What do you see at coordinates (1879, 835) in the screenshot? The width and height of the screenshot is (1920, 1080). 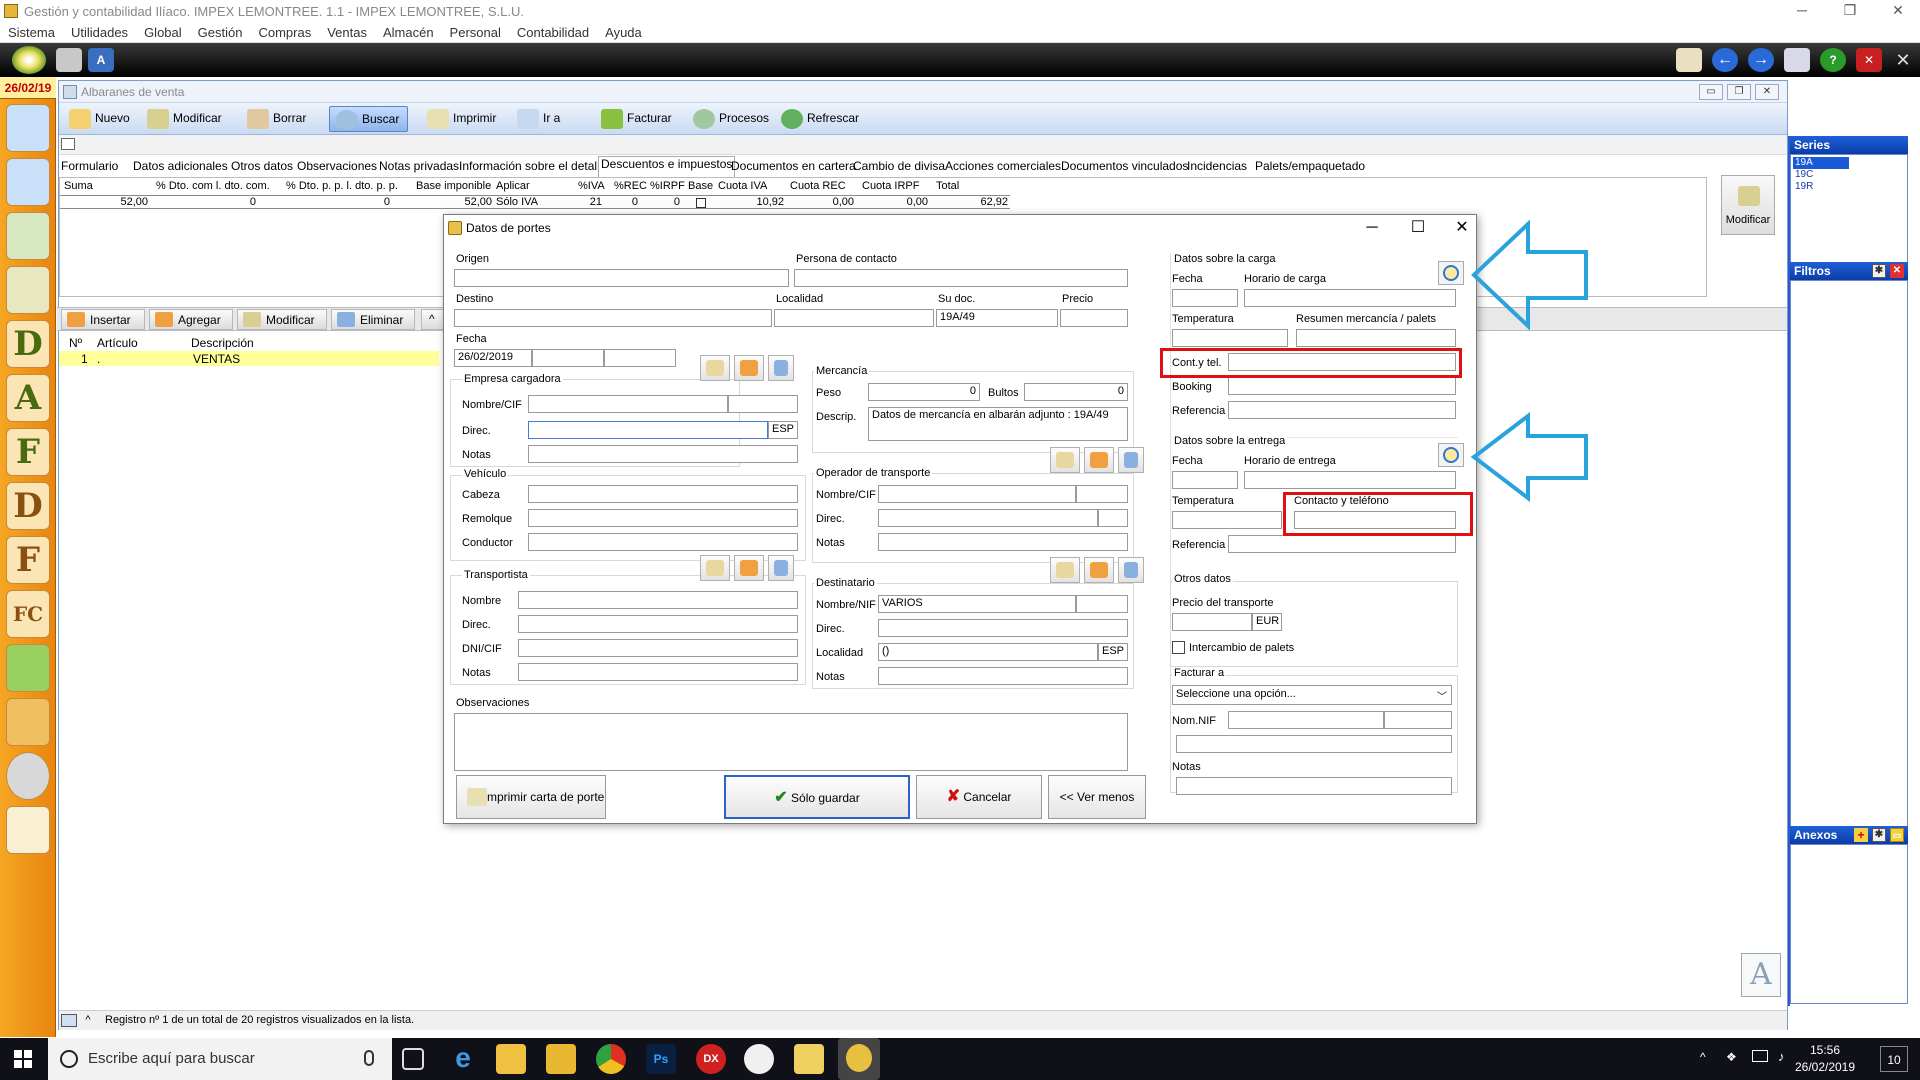 I see `anexos-tools-icon: ✱` at bounding box center [1879, 835].